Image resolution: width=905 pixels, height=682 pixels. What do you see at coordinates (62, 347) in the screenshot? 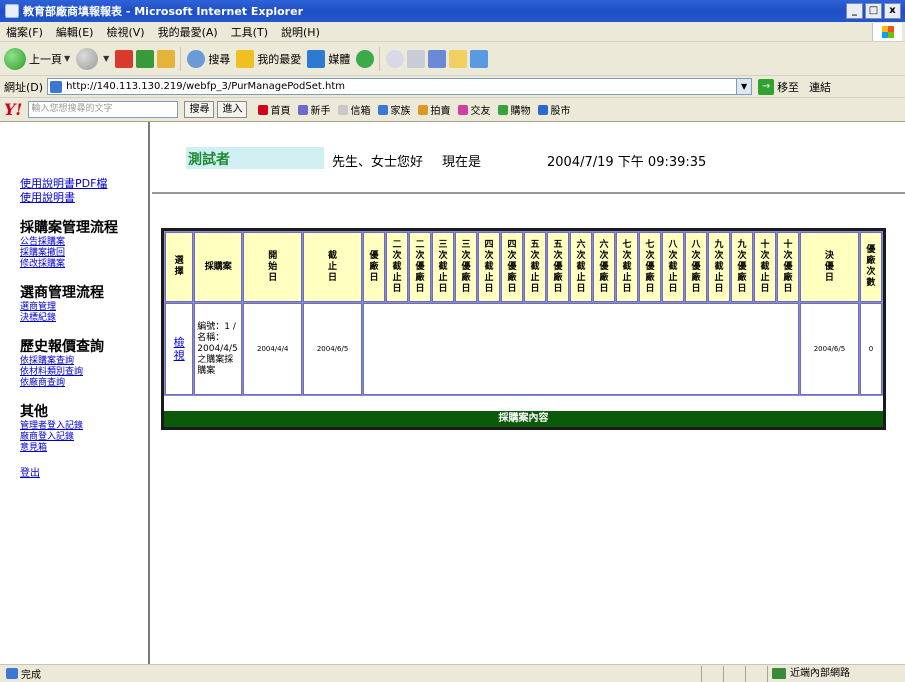
I see `section-title: 歷史報價查詢` at bounding box center [62, 347].